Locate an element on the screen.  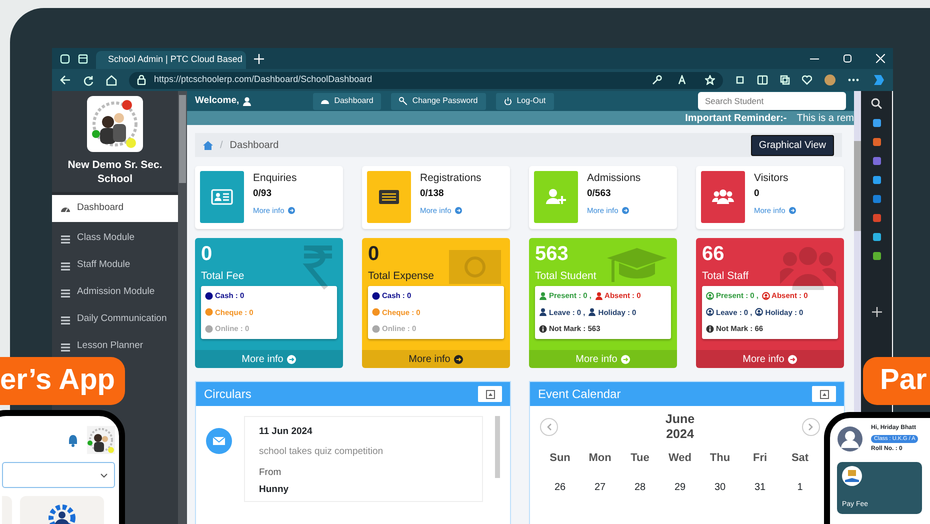
dropdown-field is located at coordinates (58, 475).